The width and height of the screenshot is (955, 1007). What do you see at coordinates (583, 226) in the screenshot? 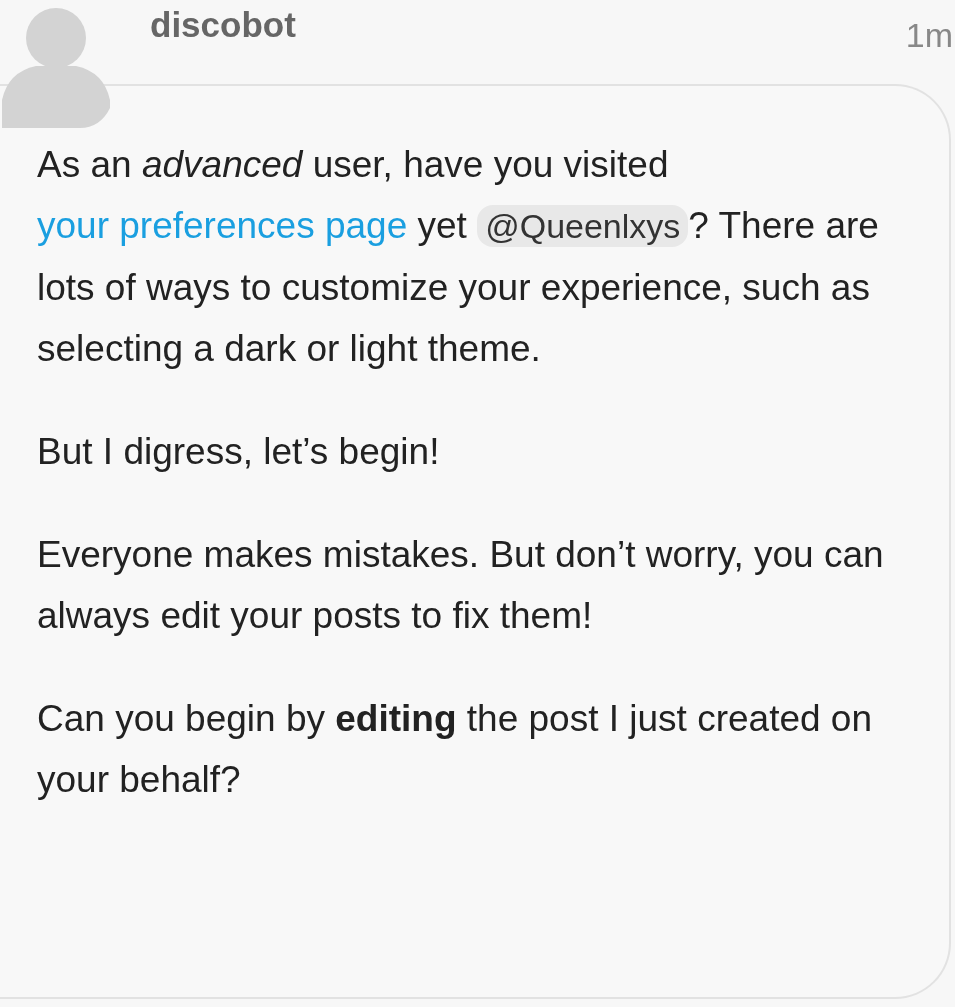
I see `user-mention: @Queenlxys` at bounding box center [583, 226].